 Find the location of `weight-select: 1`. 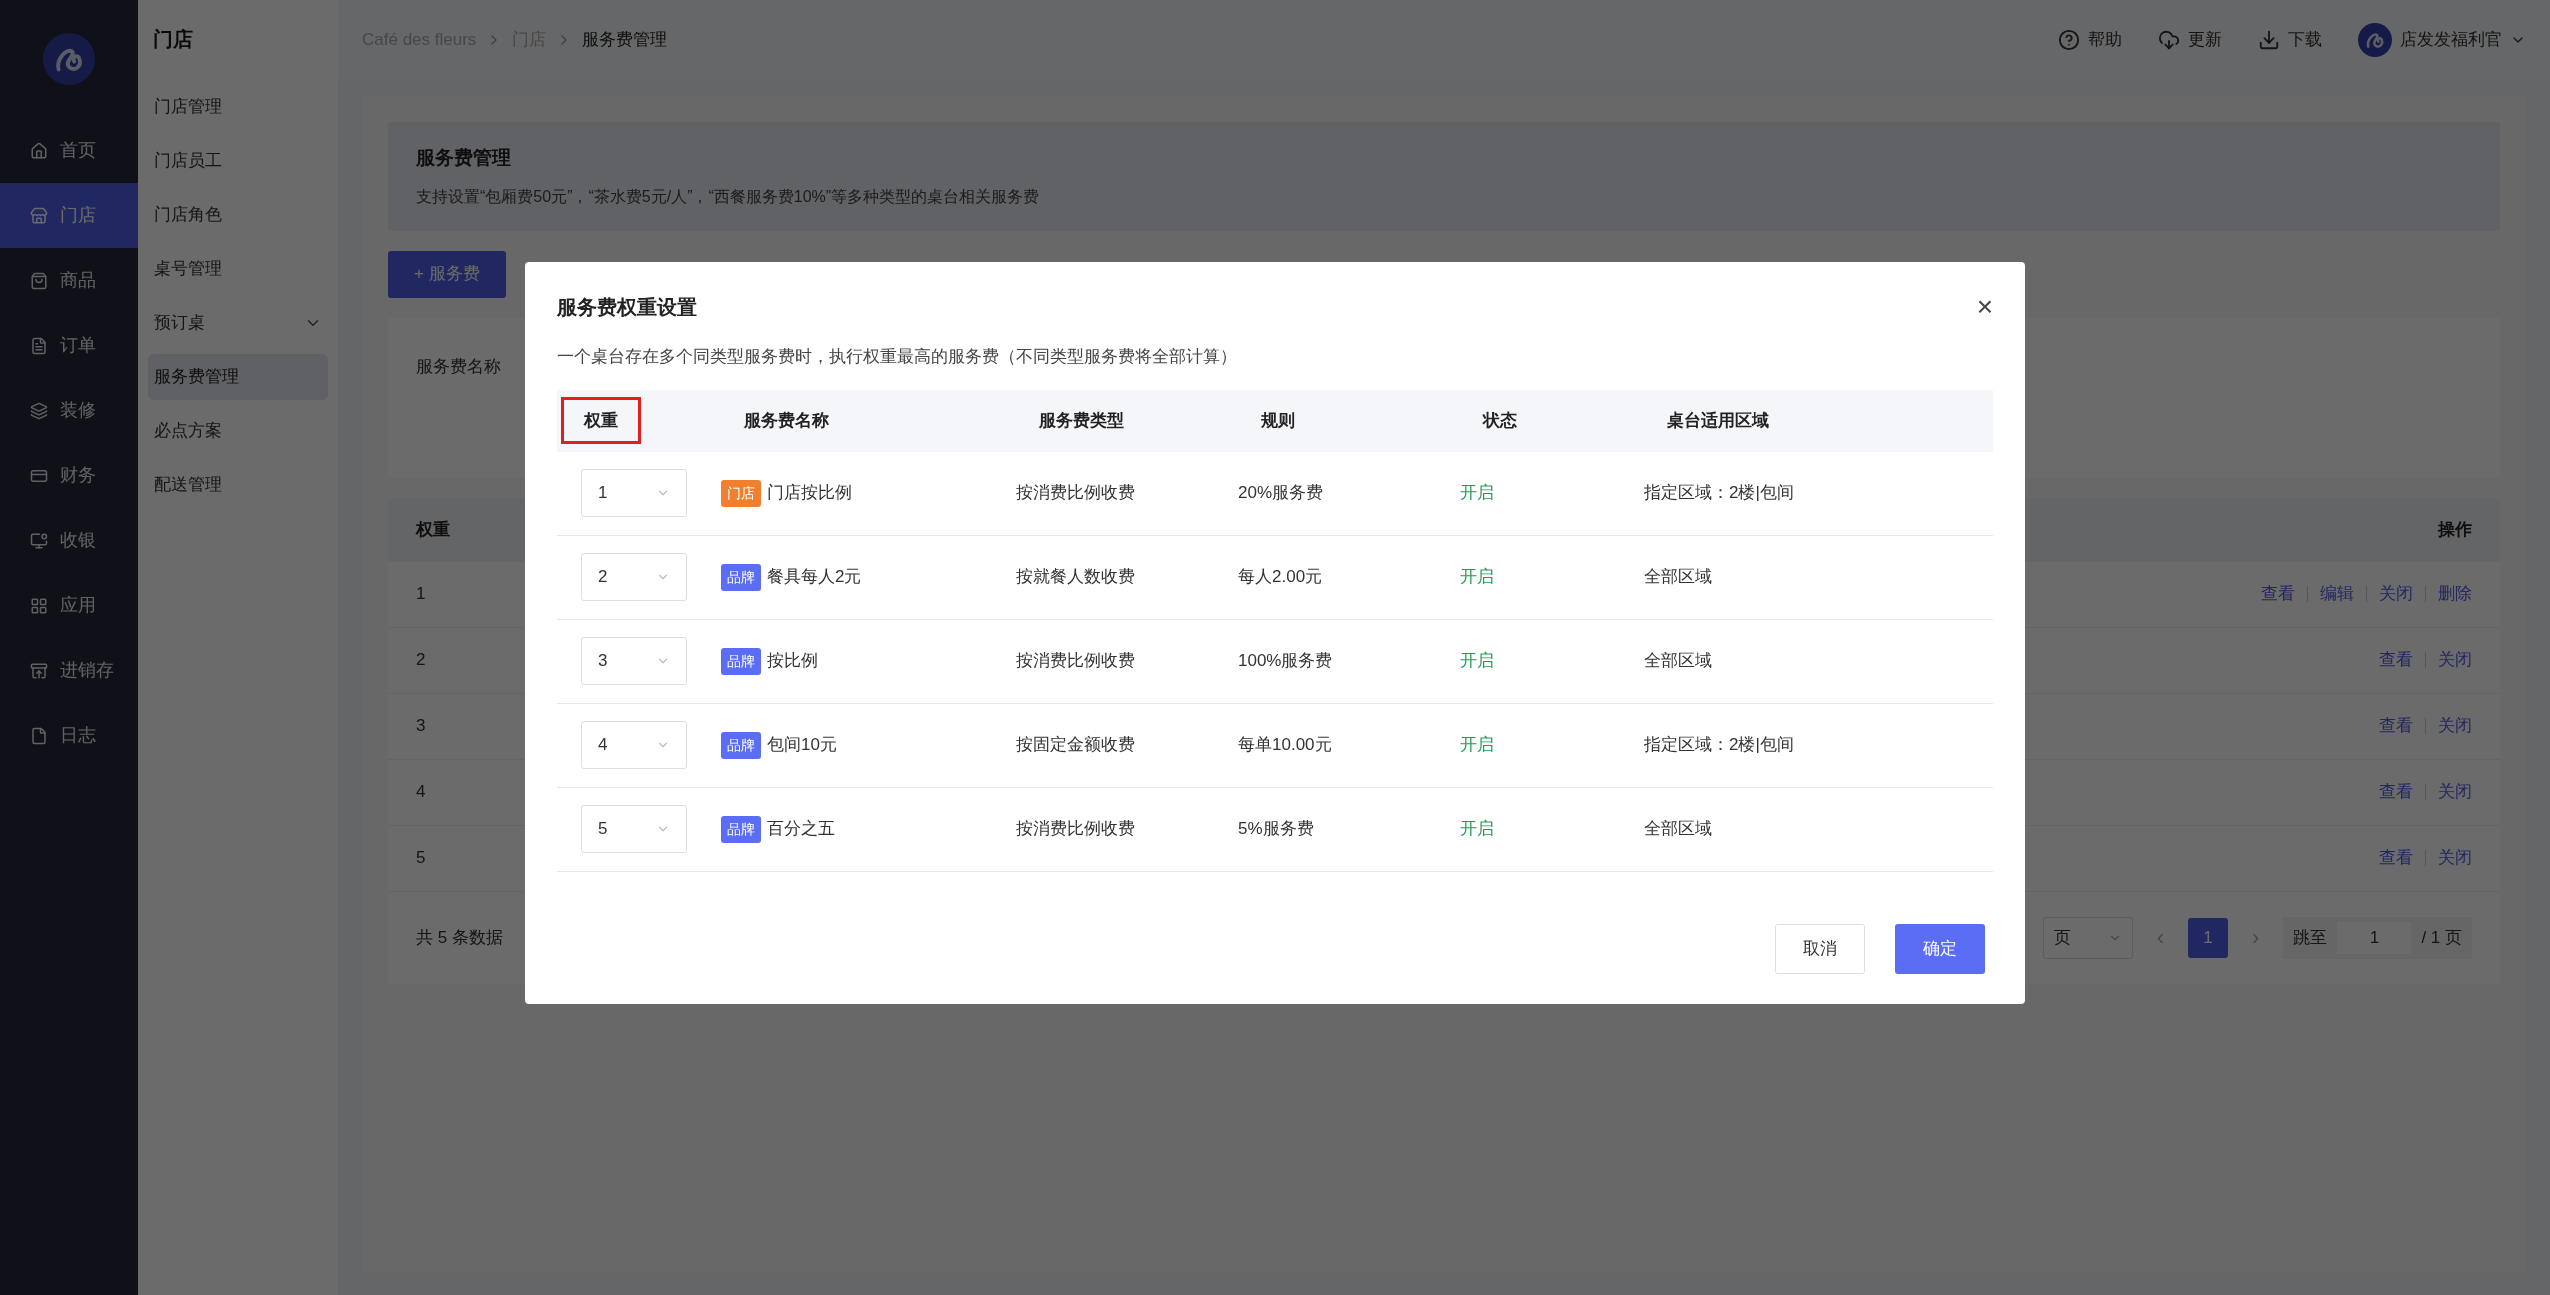

weight-select: 1 is located at coordinates (634, 493).